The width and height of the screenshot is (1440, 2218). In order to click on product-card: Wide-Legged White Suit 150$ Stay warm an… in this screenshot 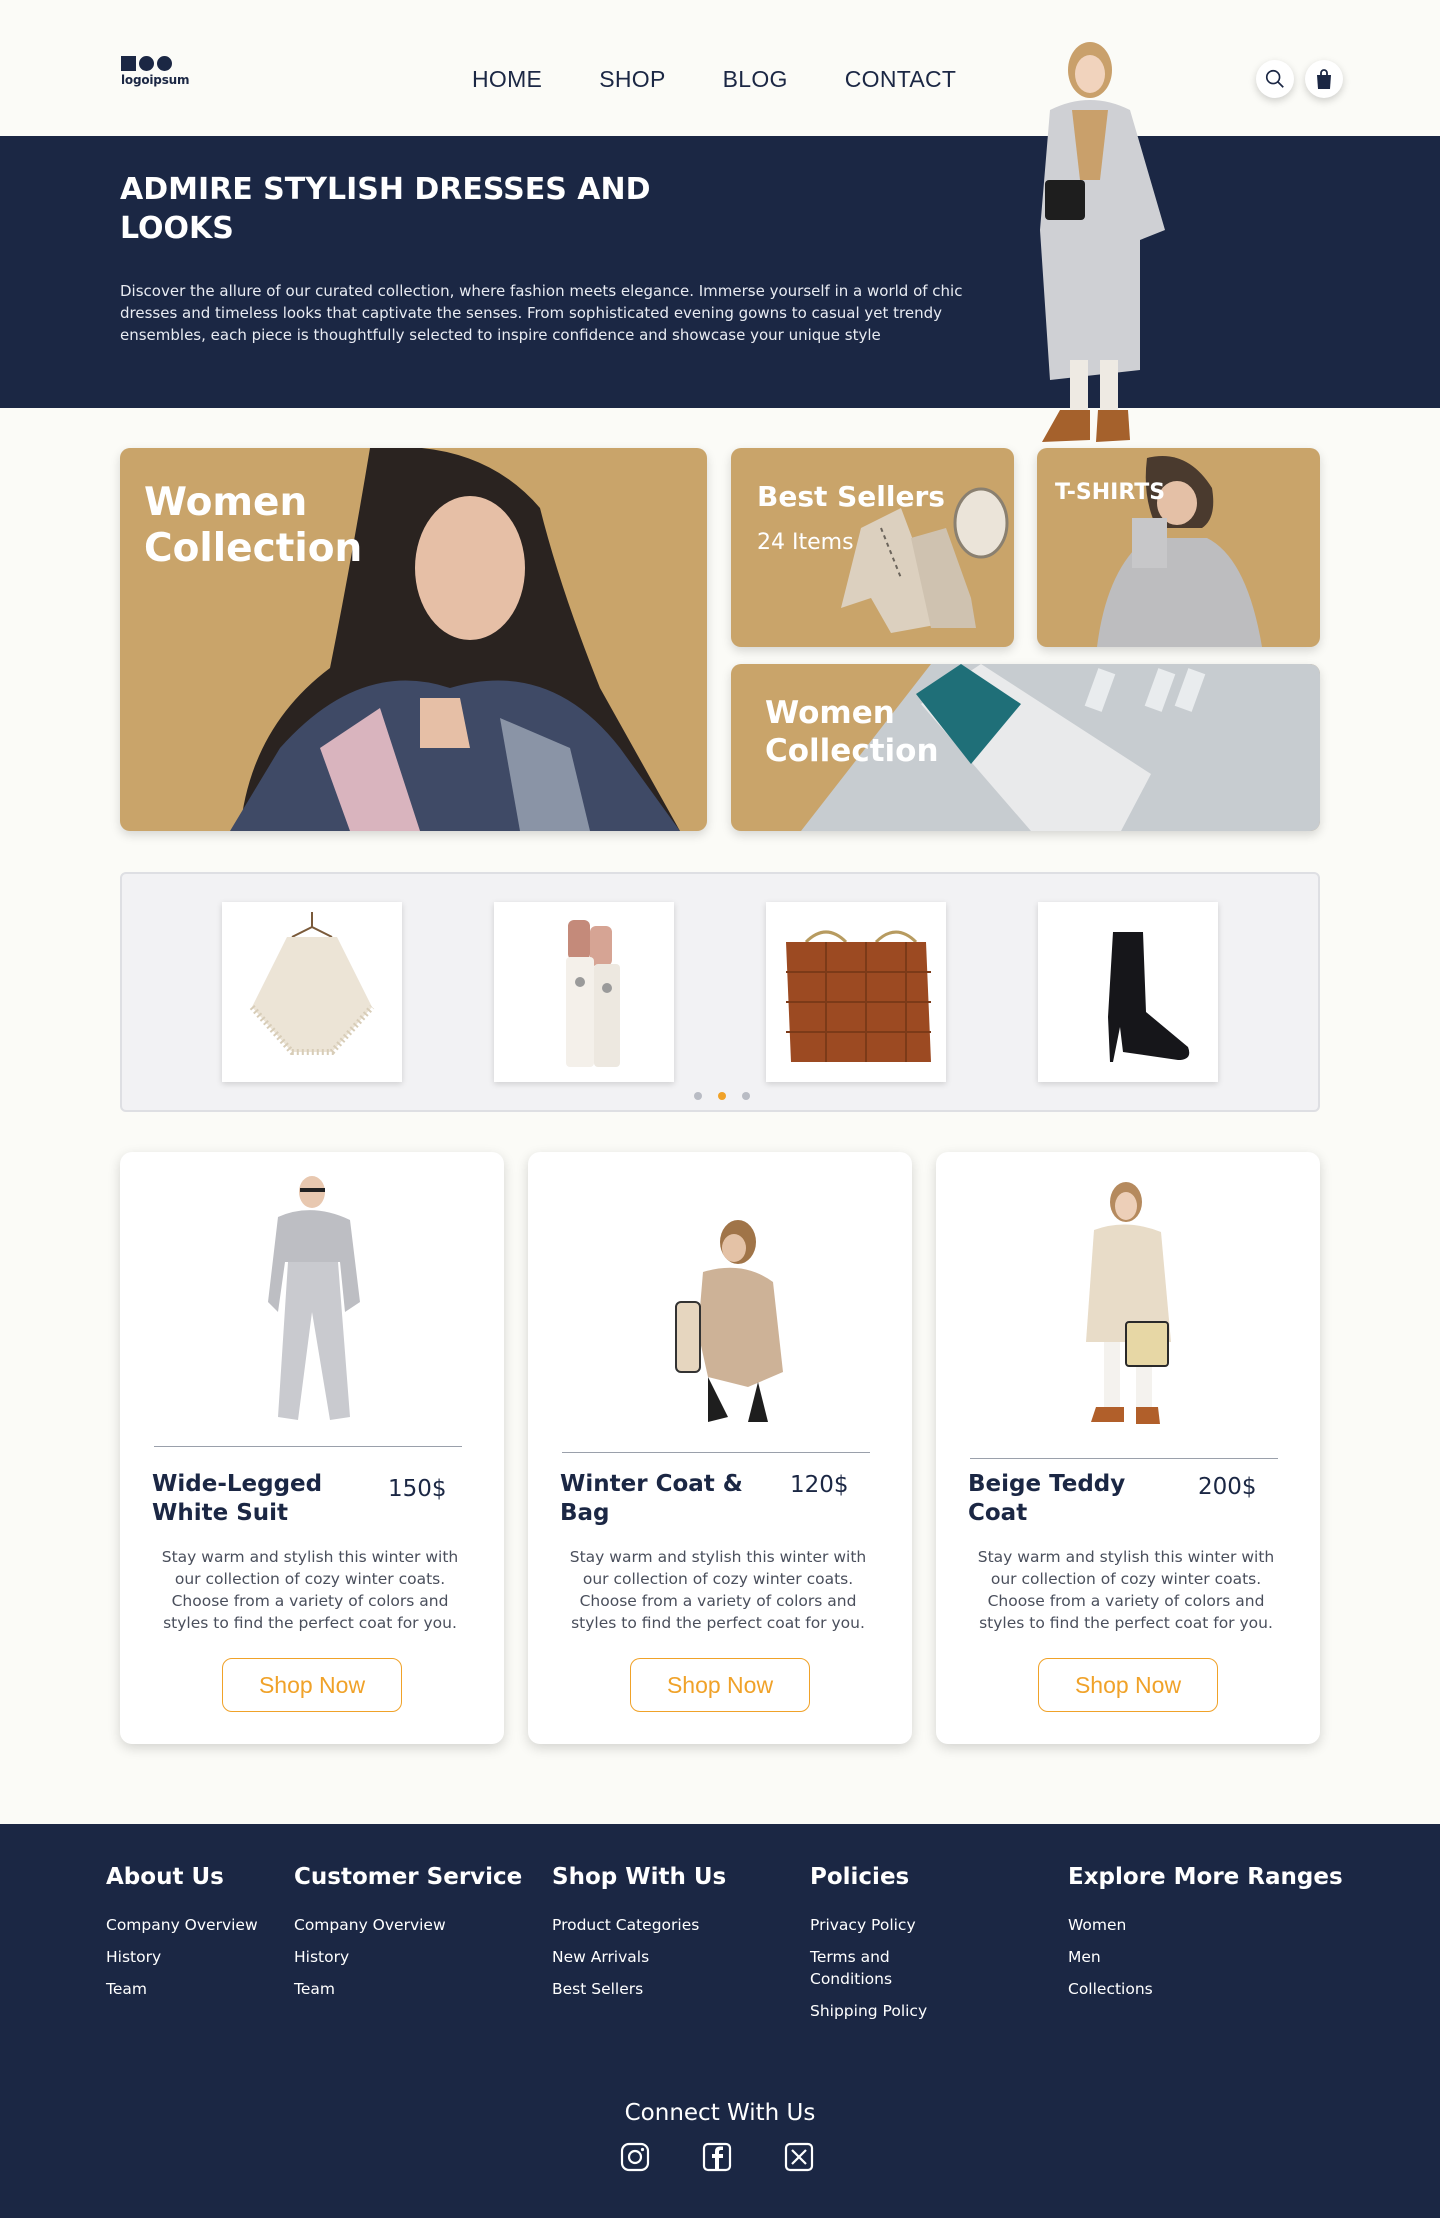, I will do `click(312, 1448)`.